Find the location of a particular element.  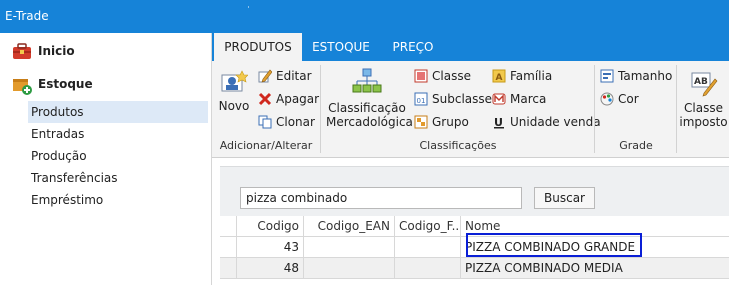

title-bar: E-Trade ˙ is located at coordinates (364, 16).